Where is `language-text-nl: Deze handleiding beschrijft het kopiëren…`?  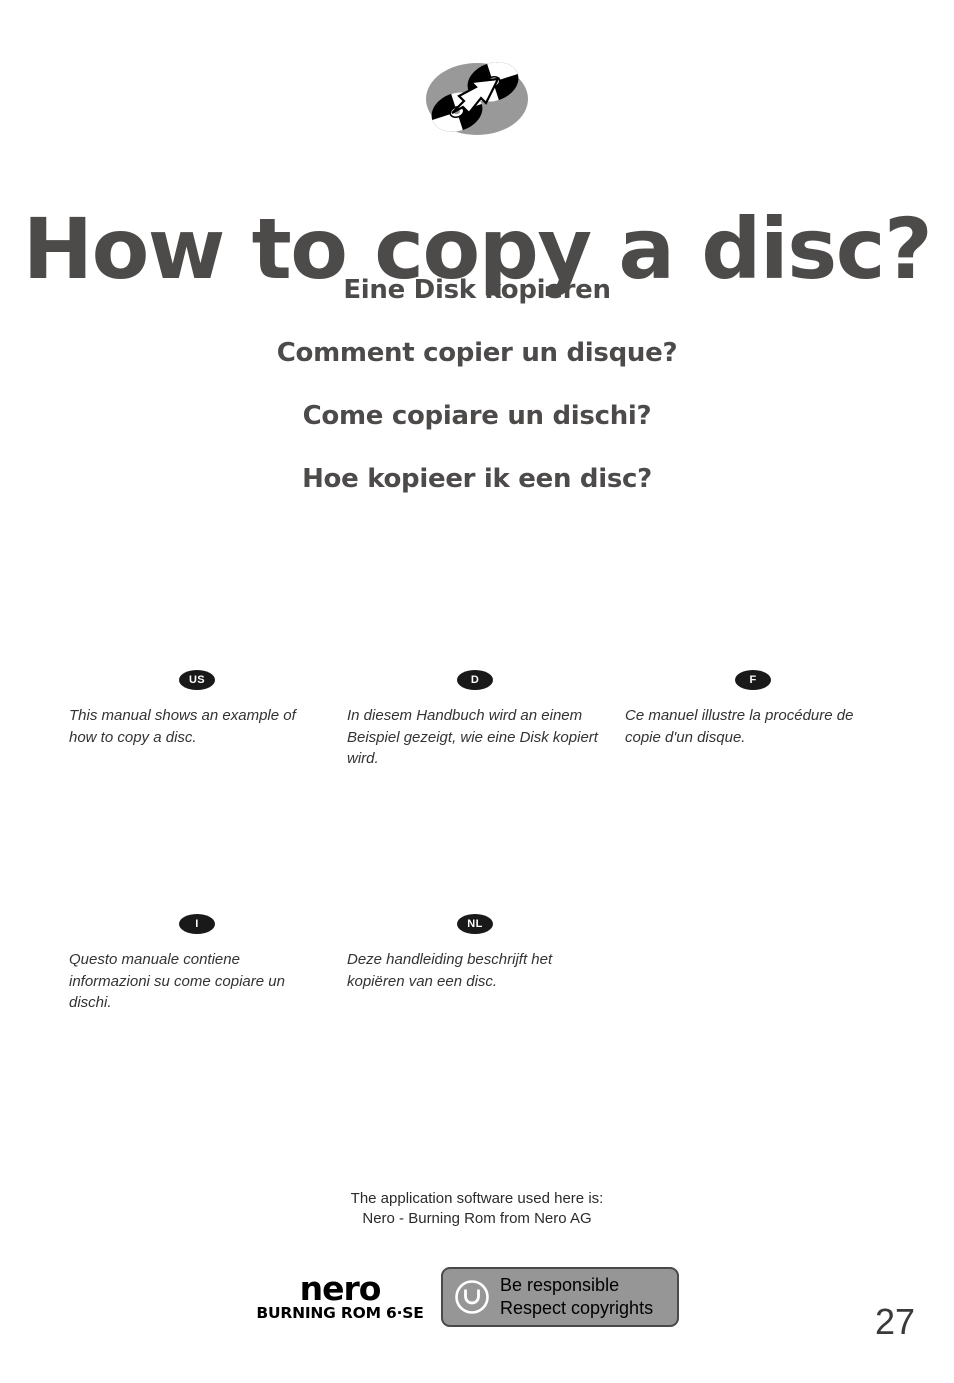 language-text-nl: Deze handleiding beschrijft het kopiëren… is located at coordinates (450, 970).